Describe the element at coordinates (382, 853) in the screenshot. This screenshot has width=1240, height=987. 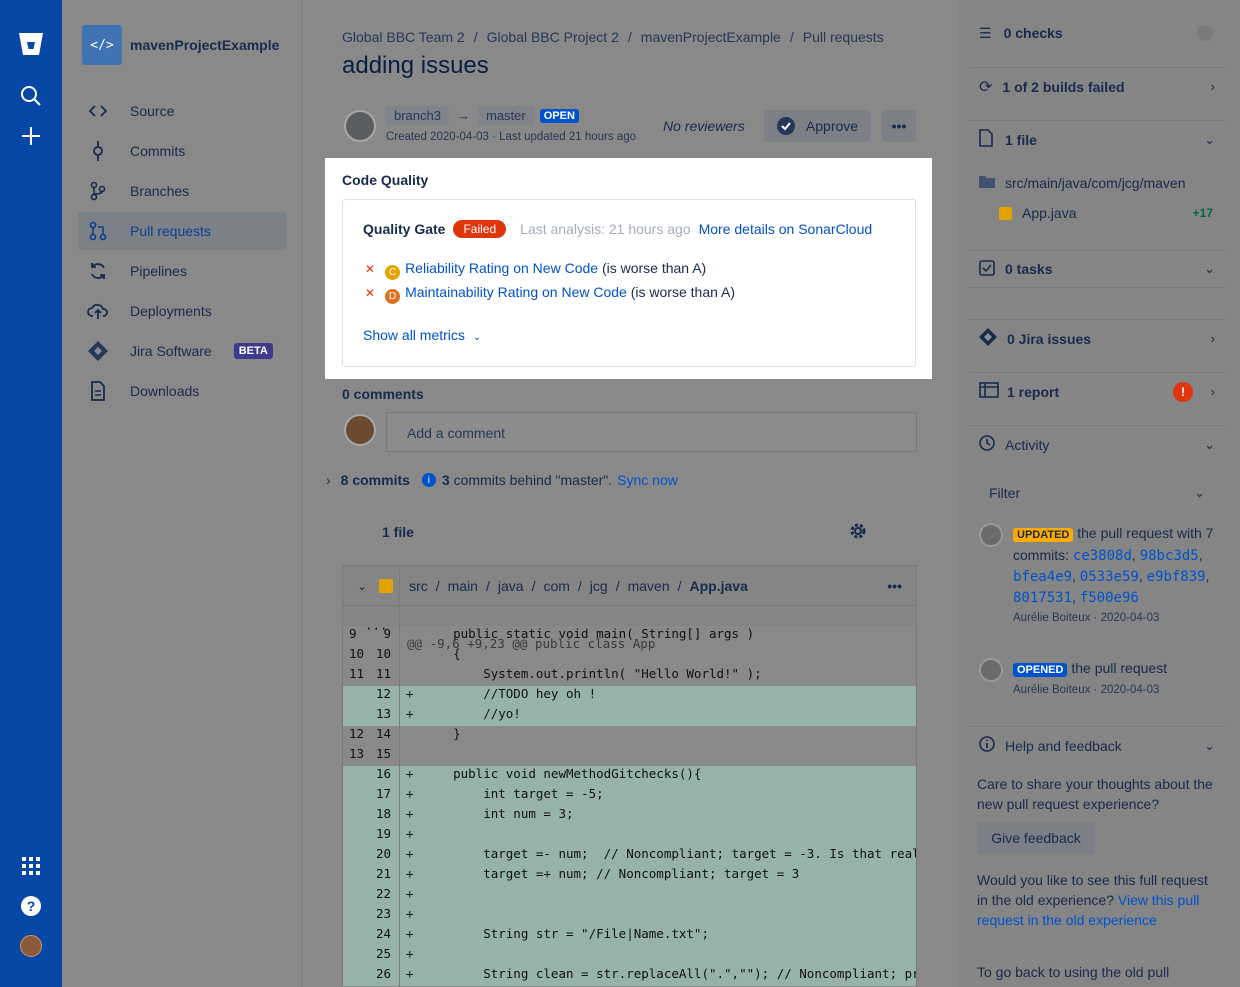
I see `new-line-number: 20` at that location.